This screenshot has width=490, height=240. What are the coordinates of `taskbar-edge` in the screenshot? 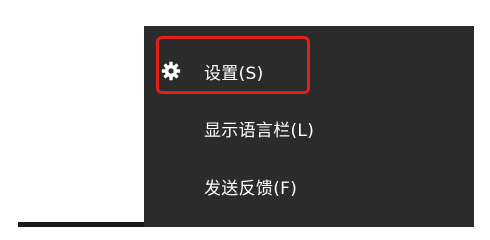 It's located at (83, 224).